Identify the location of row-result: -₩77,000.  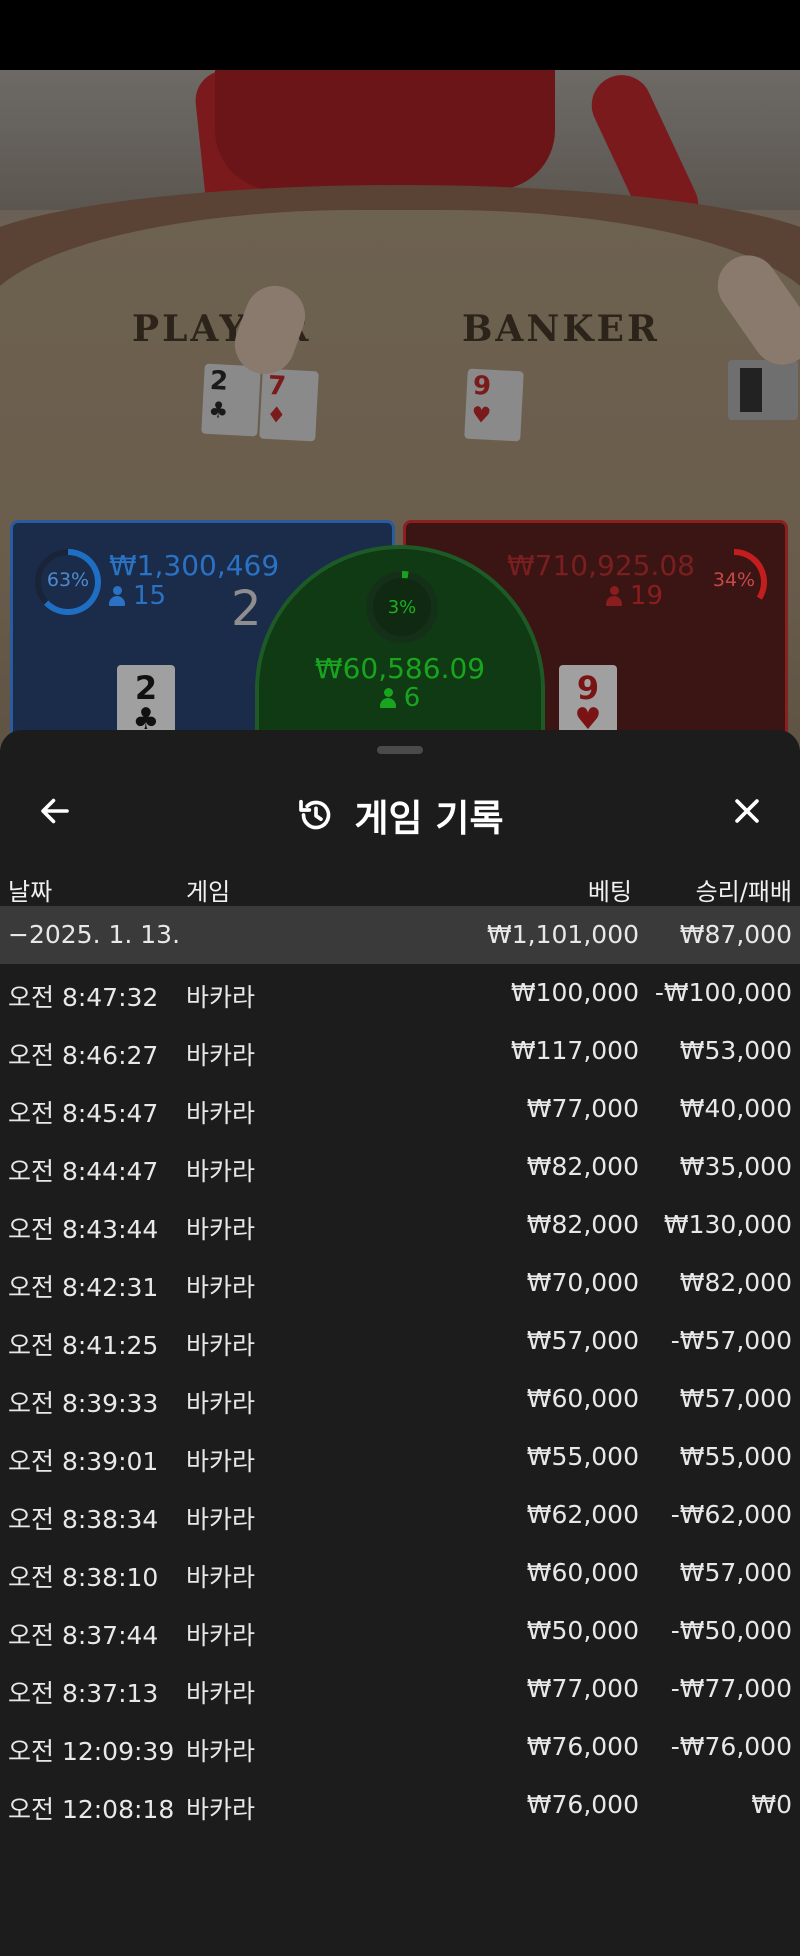
(731, 1688).